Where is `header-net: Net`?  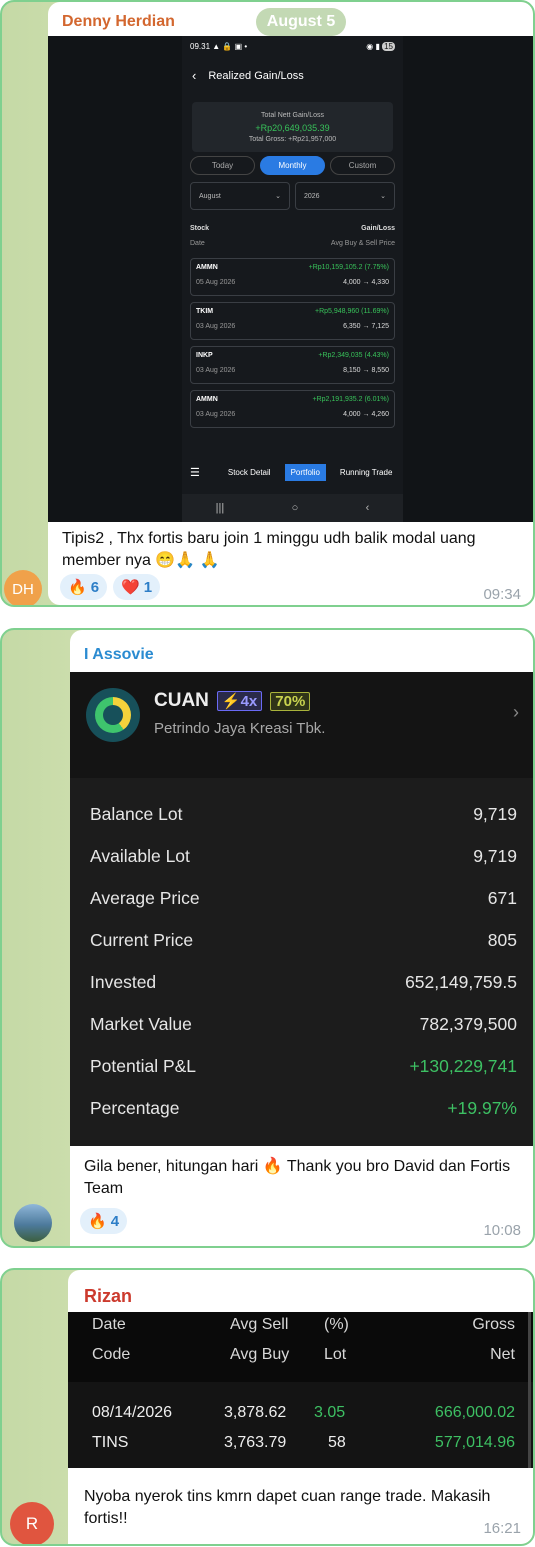 header-net: Net is located at coordinates (502, 1354).